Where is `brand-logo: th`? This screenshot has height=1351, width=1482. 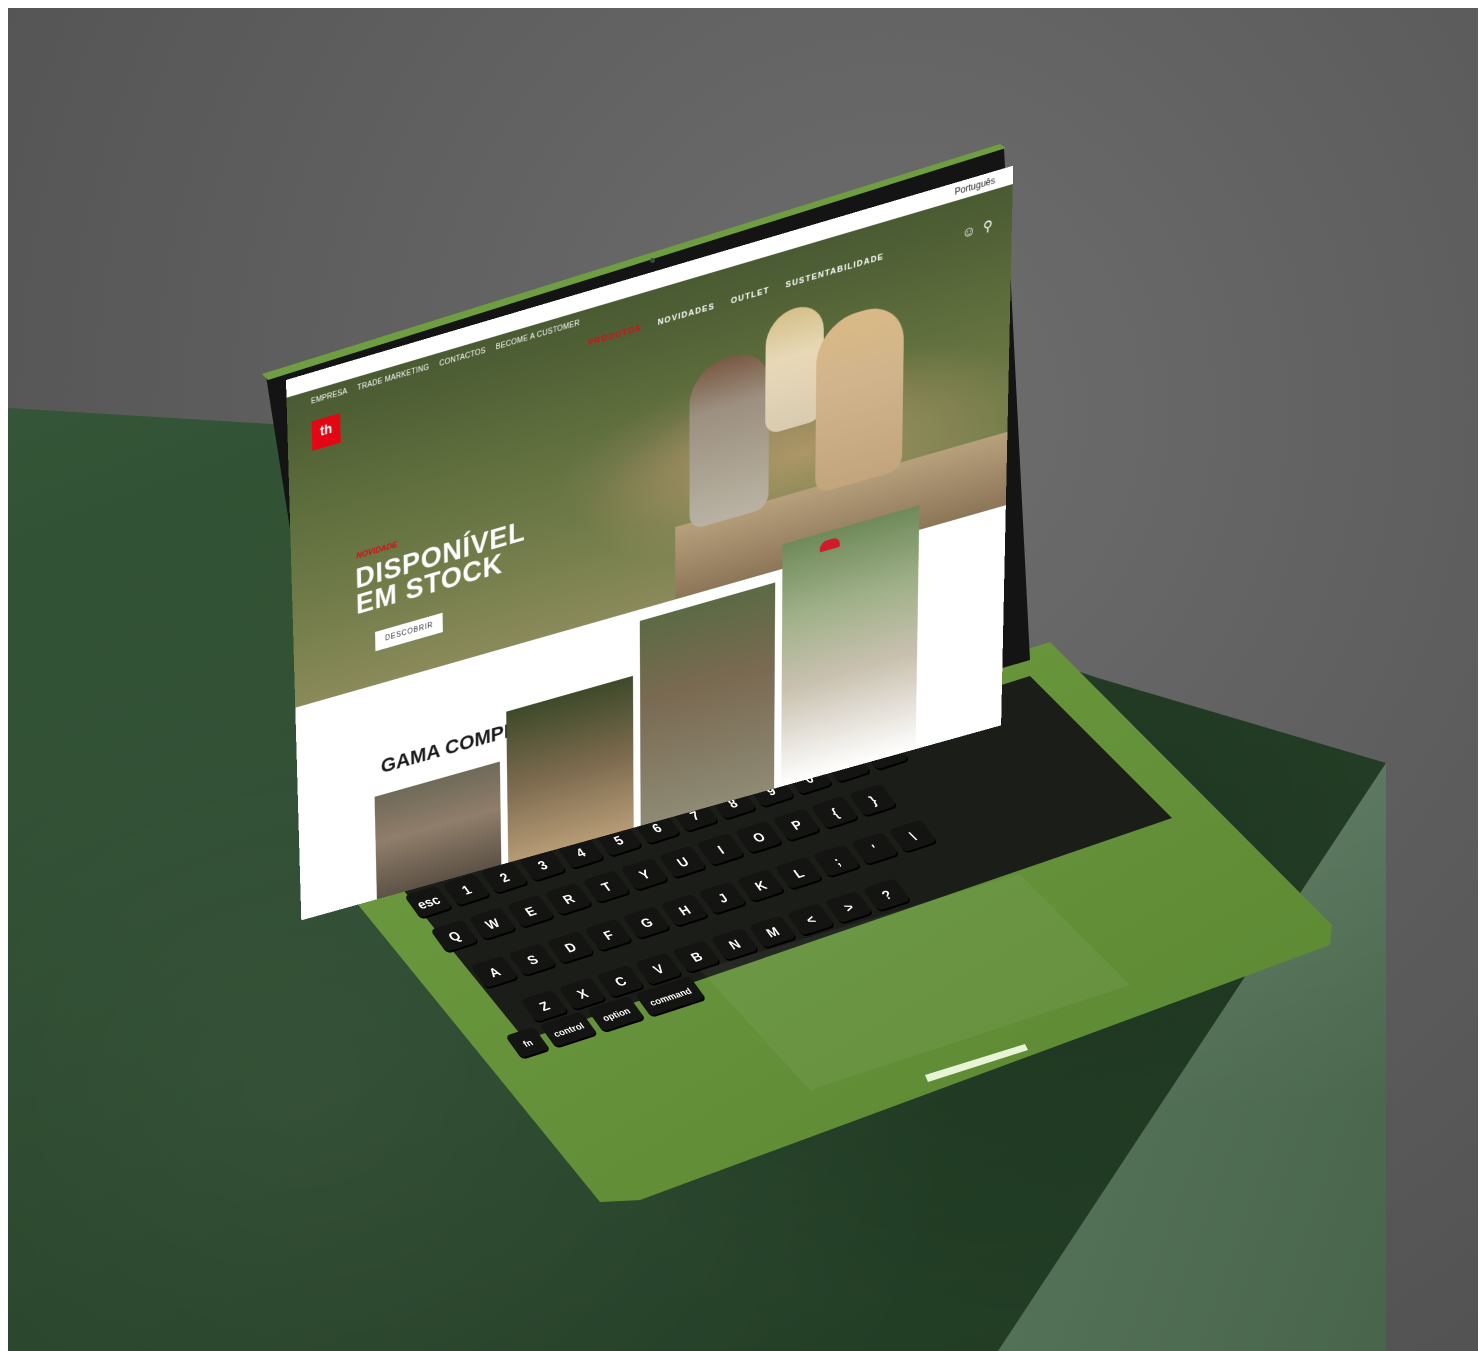 brand-logo: th is located at coordinates (326, 432).